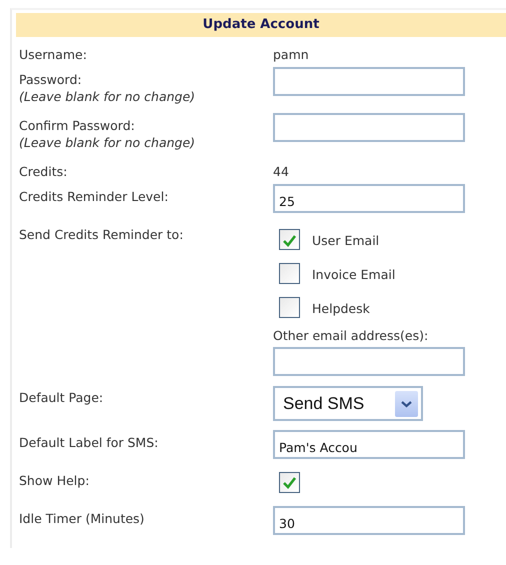 This screenshot has height=565, width=506. What do you see at coordinates (291, 54) in the screenshot?
I see `field-value: pamn` at bounding box center [291, 54].